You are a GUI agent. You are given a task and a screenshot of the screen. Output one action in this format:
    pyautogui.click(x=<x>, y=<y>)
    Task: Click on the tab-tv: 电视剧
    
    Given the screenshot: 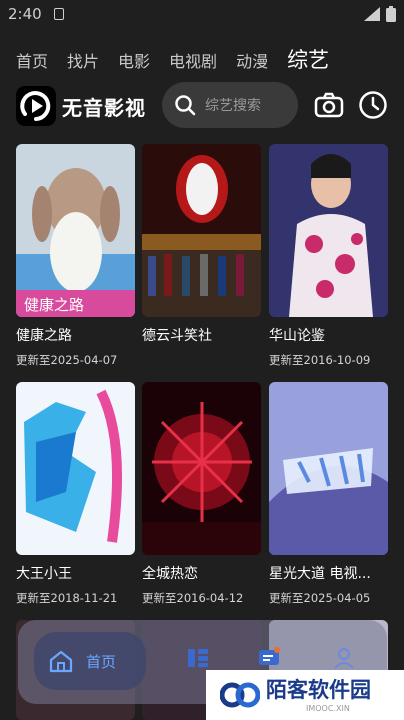 What is the action you would take?
    pyautogui.click(x=193, y=60)
    